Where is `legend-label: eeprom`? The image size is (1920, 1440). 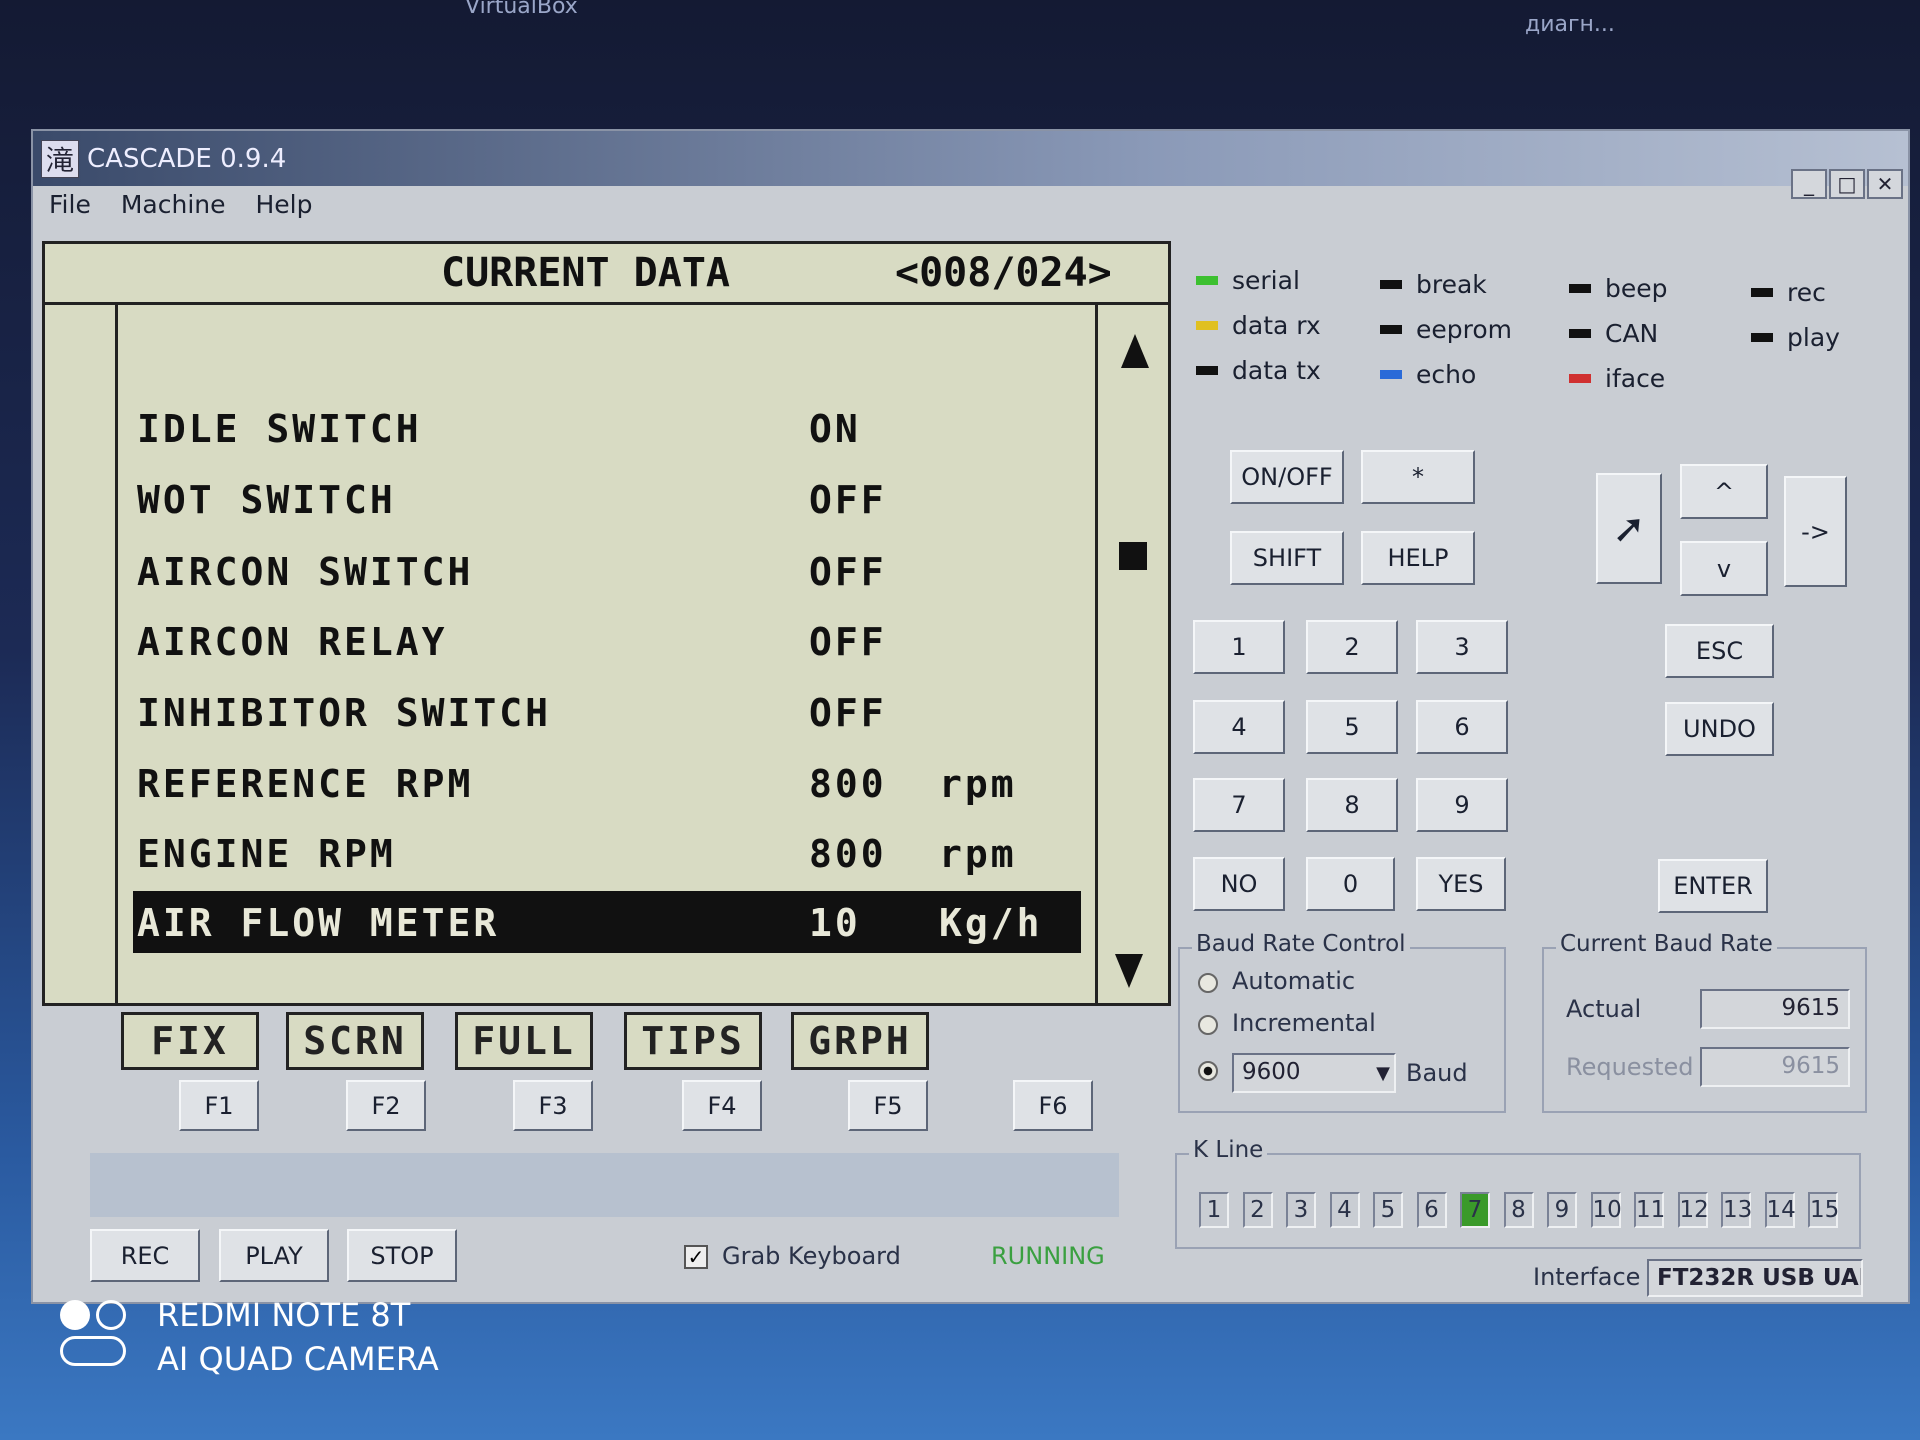
legend-label: eeprom is located at coordinates (1464, 329).